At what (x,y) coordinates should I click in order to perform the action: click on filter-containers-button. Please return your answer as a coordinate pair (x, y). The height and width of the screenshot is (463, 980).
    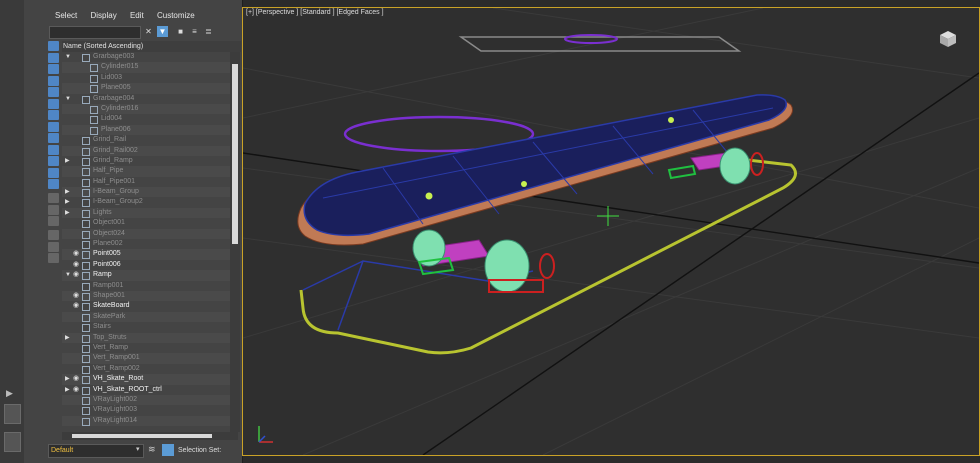
    Looking at the image, I should click on (53, 149).